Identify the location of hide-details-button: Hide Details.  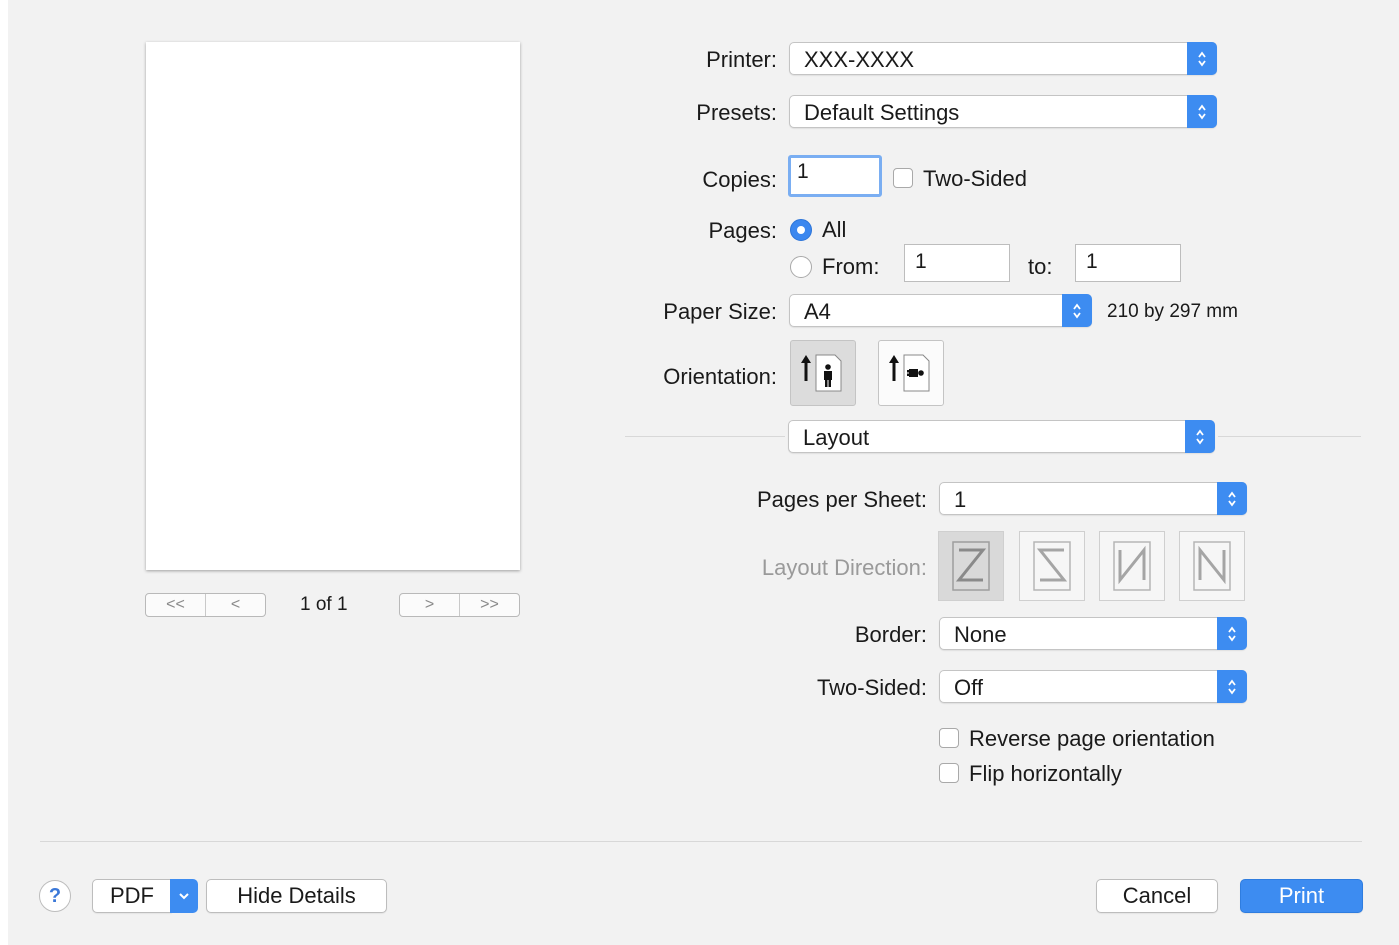
(296, 896).